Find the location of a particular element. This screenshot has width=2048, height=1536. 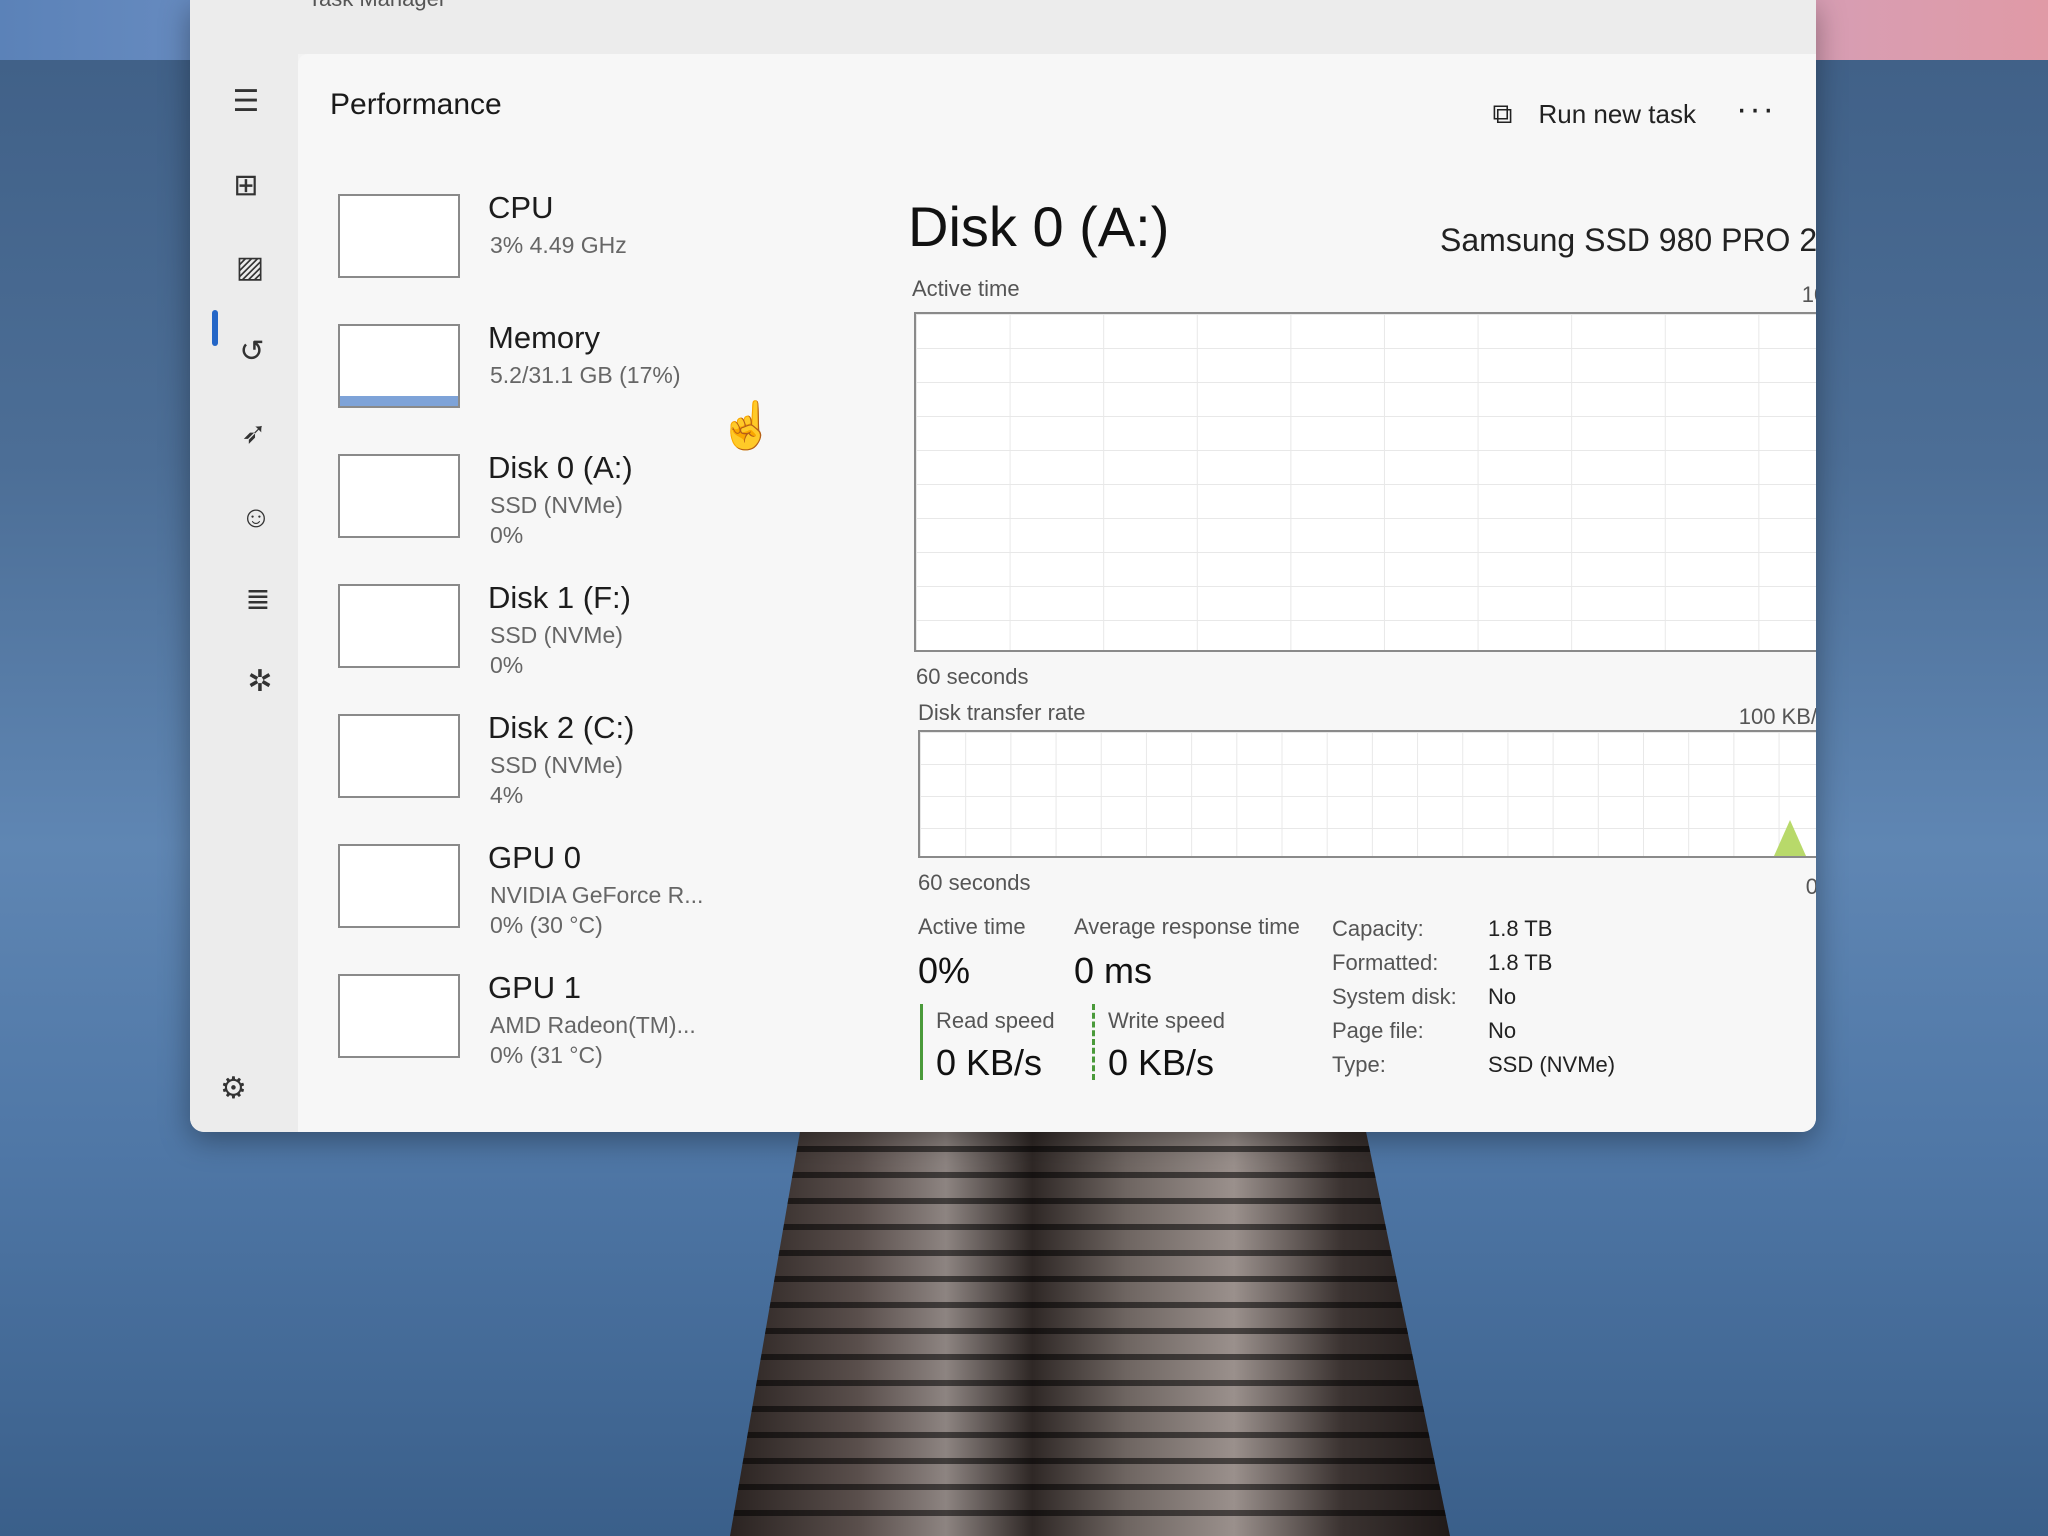

type-value: SSD (NVMe) is located at coordinates (1552, 1064).